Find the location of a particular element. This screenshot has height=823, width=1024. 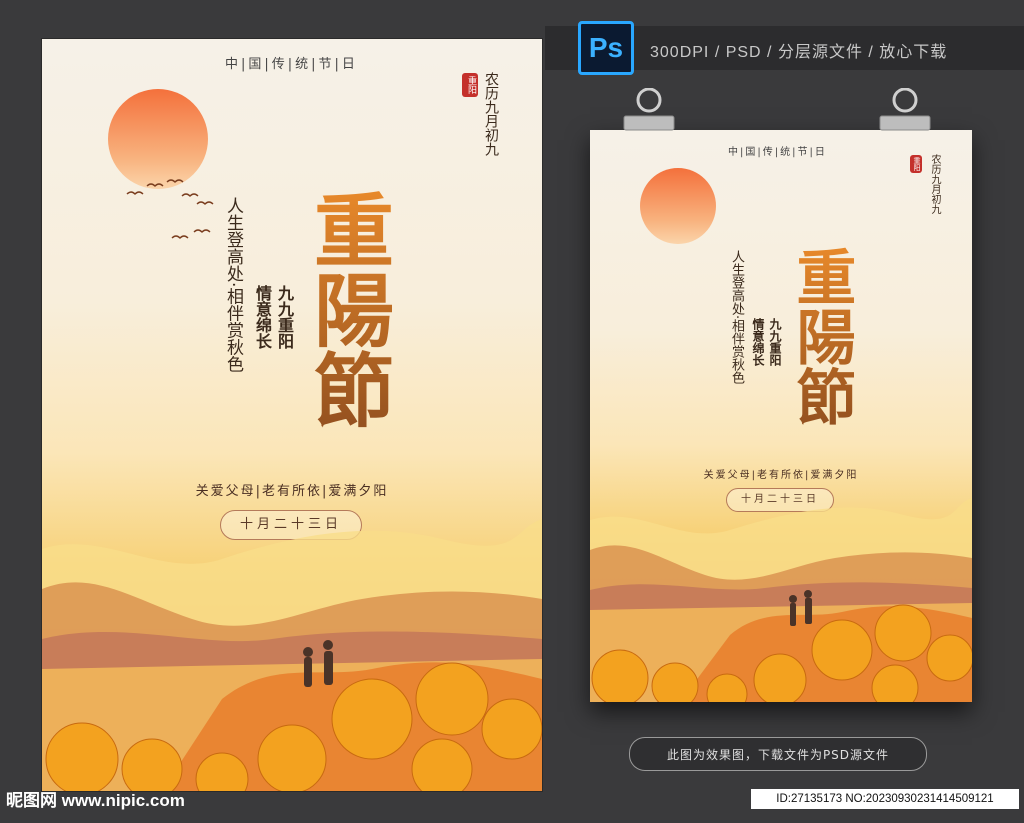

slogan-left-vertical: 人生登高处·相伴赏秋色 is located at coordinates (233, 285).